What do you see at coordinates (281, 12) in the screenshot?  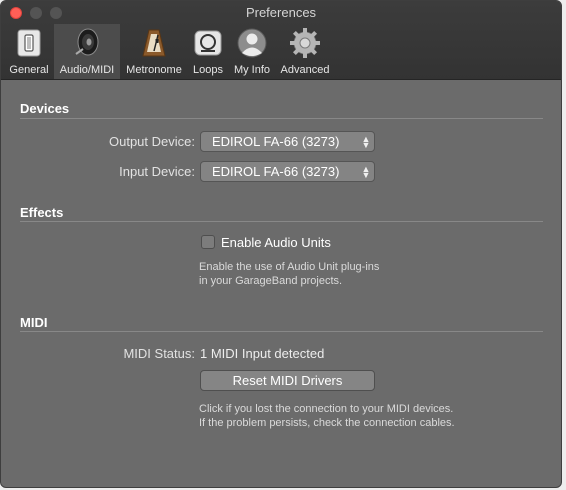 I see `window-title: Preferences` at bounding box center [281, 12].